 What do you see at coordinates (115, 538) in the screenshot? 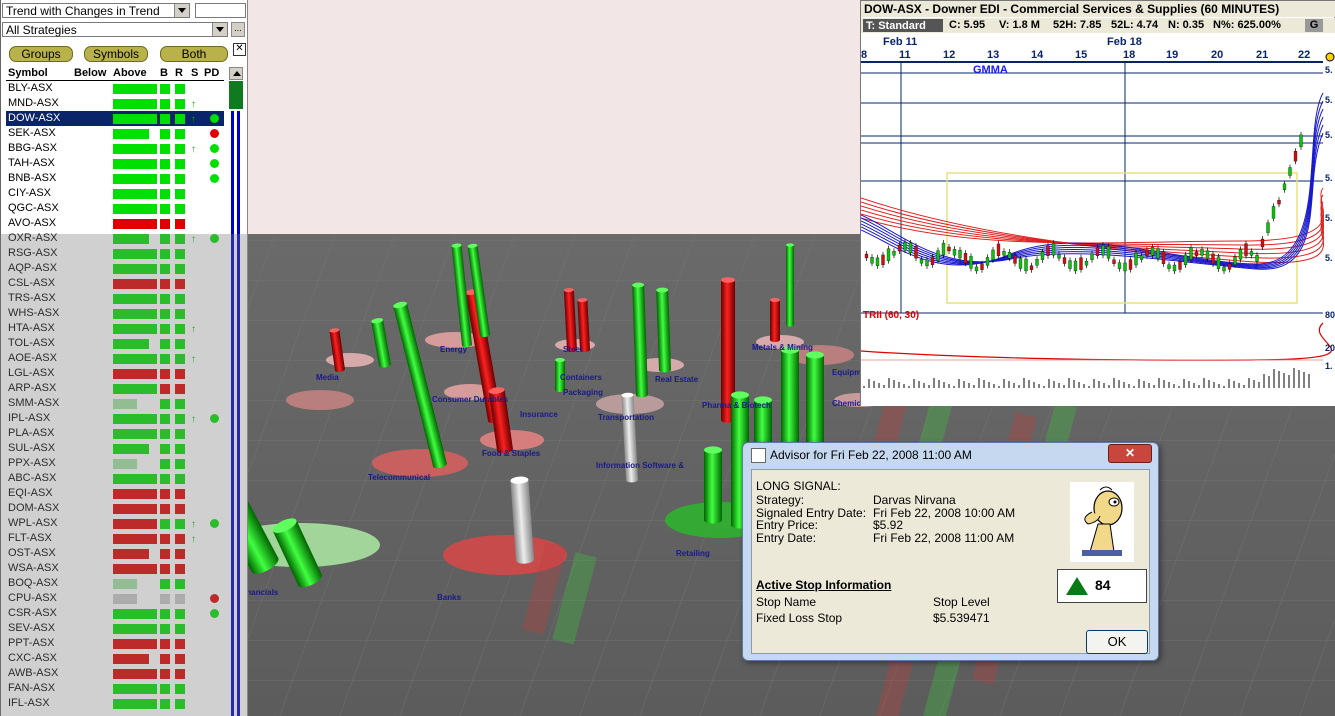
I see `table-row: FLT-ASX ↑` at bounding box center [115, 538].